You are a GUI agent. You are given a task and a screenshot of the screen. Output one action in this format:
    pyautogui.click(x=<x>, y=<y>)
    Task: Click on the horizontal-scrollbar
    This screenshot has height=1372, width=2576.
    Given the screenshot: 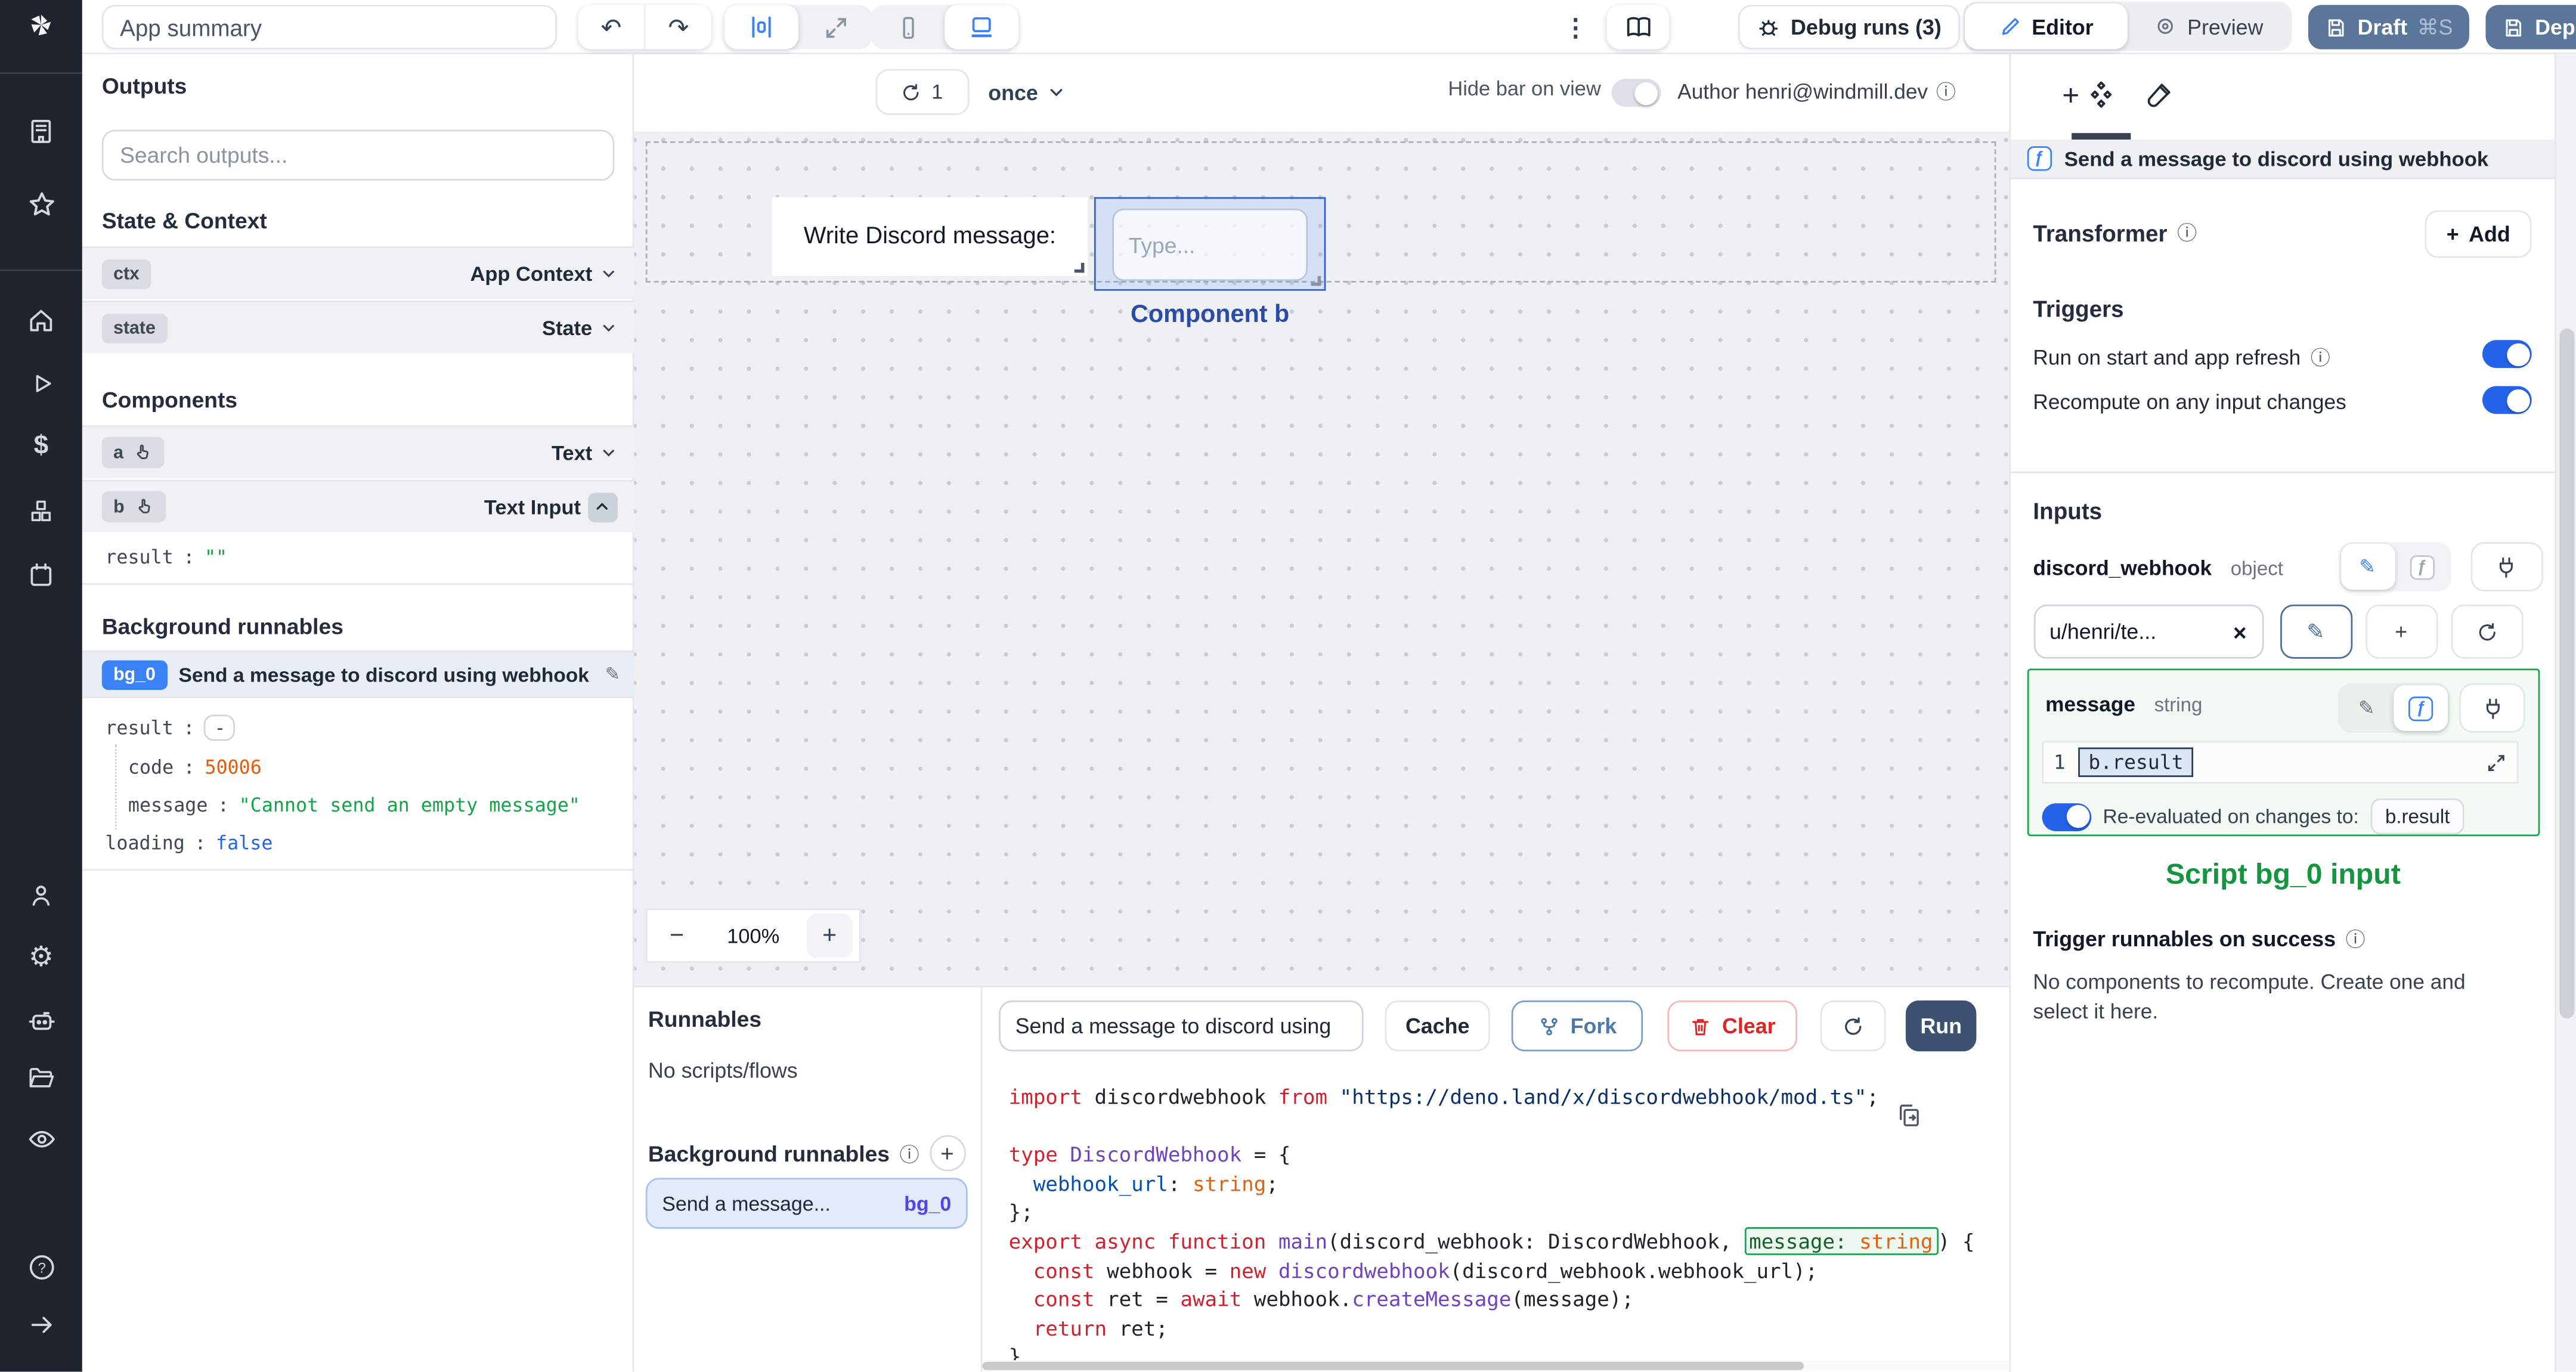 What is the action you would take?
    pyautogui.click(x=1495, y=1366)
    